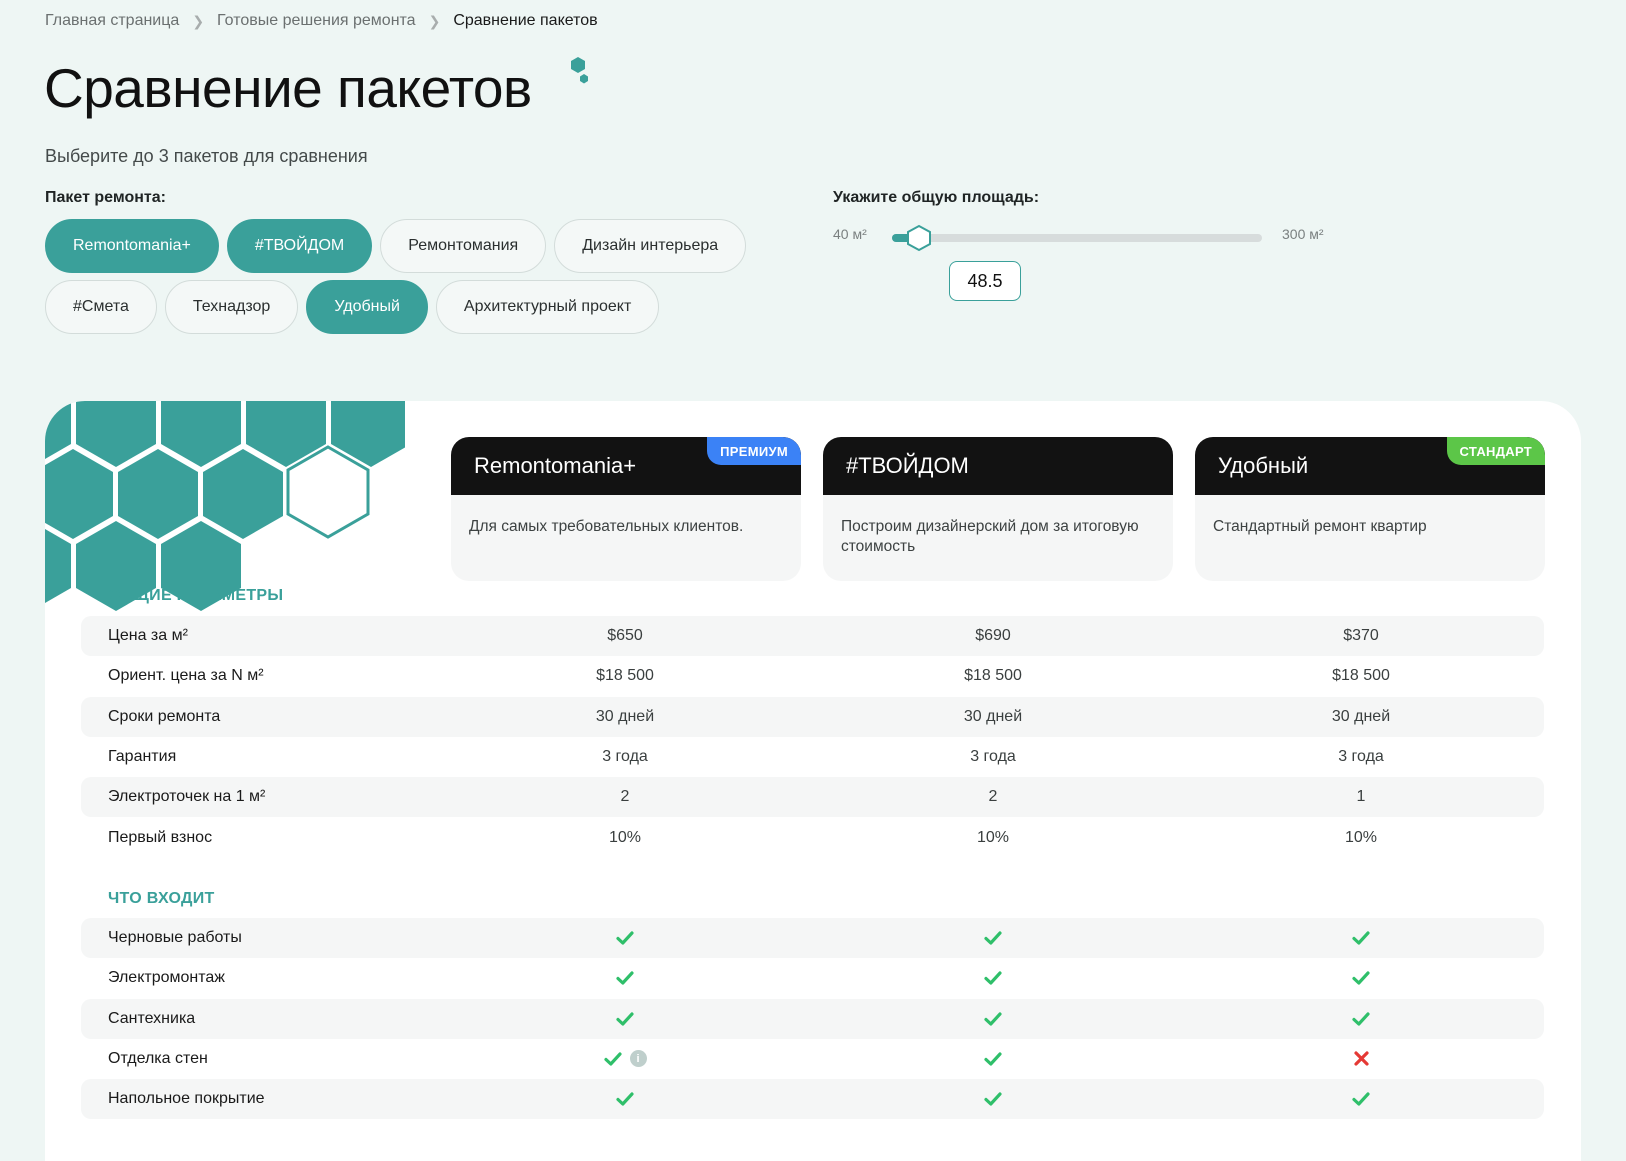 The image size is (1626, 1161). I want to click on hexagon-decoration-icon, so click(579, 70).